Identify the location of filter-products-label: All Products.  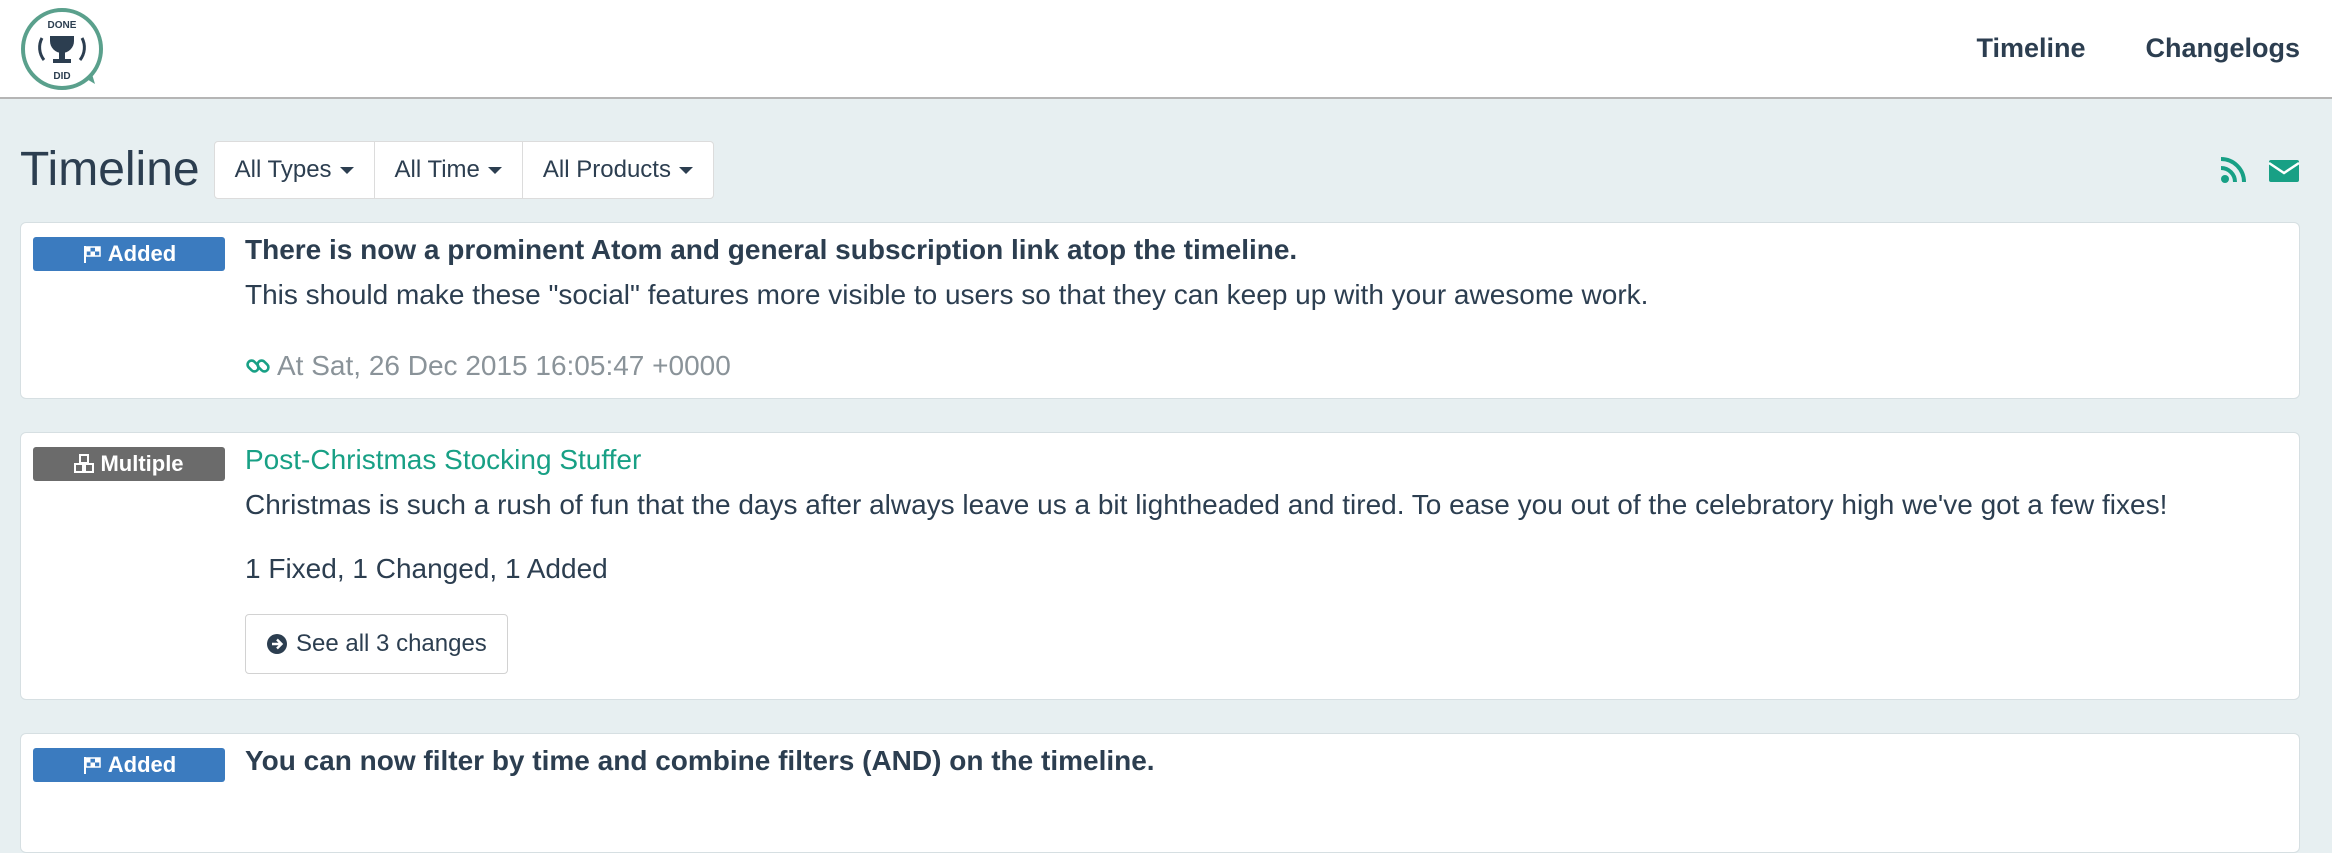
(606, 169).